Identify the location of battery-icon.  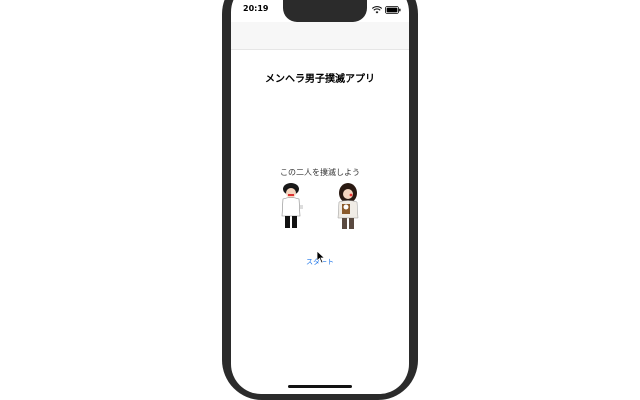
(393, 10).